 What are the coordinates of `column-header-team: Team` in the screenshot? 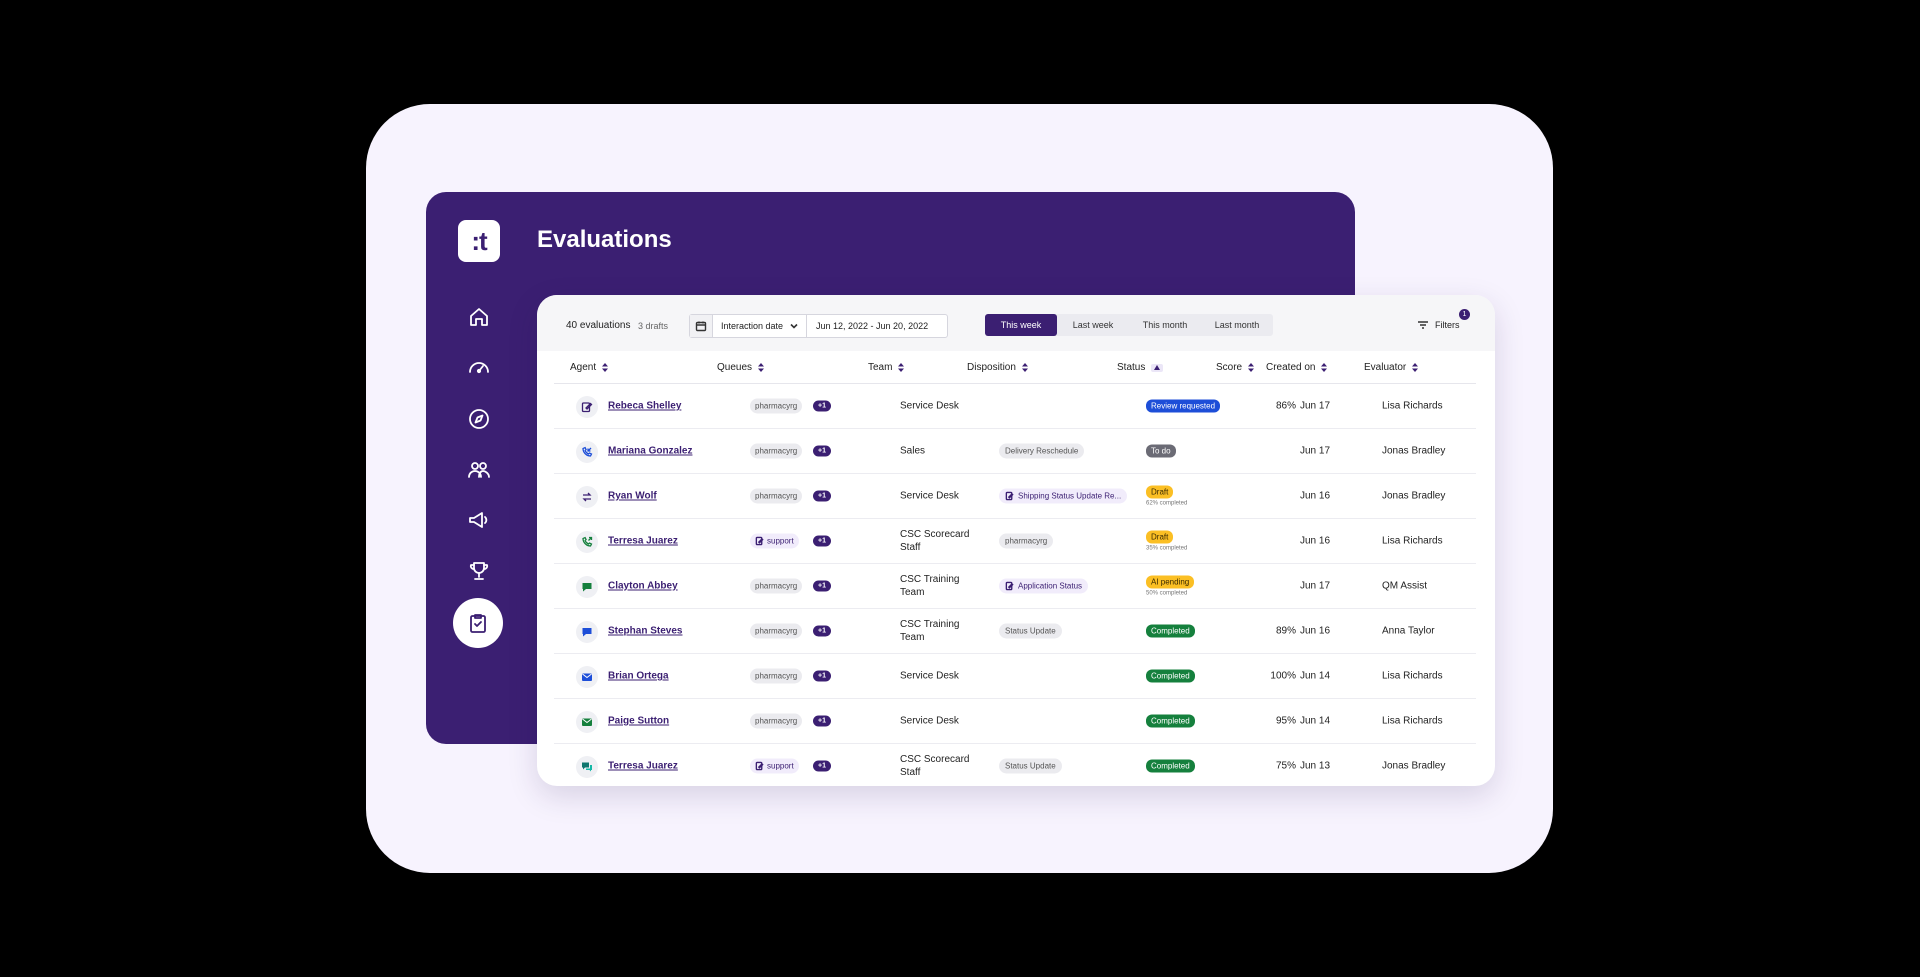 It's located at (886, 367).